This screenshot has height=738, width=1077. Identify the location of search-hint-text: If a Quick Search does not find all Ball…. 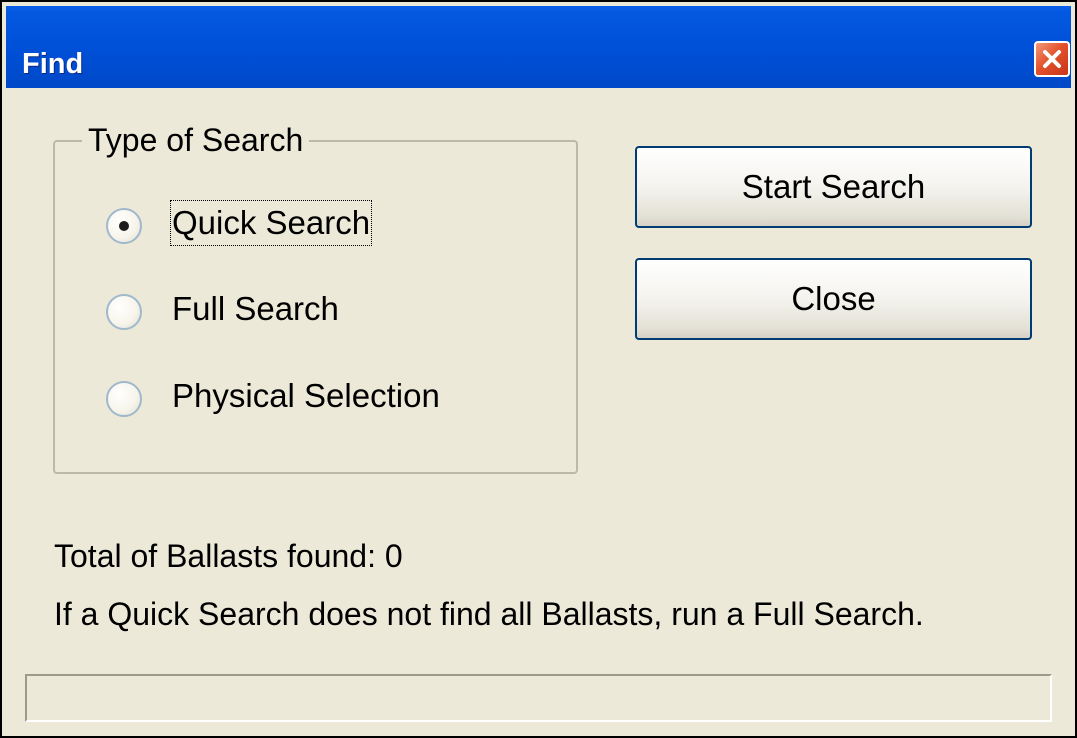
(489, 614).